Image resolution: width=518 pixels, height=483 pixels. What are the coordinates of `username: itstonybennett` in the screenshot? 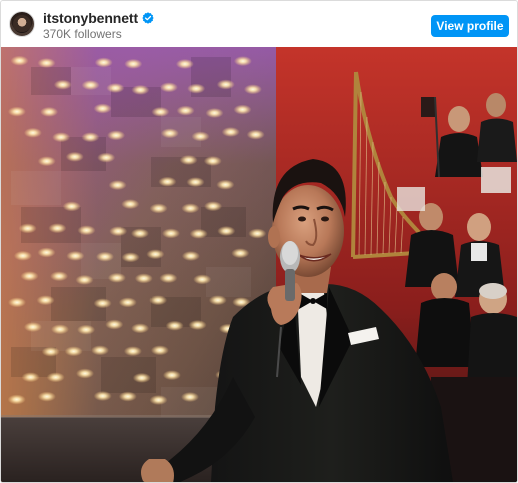 It's located at (90, 18).